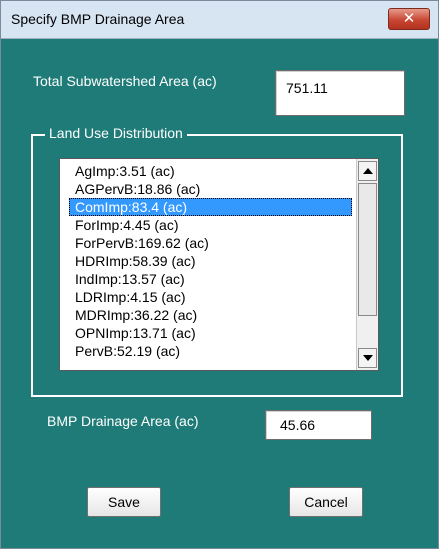 The image size is (440, 550). I want to click on list-item: AgImp:3.51 (ac), so click(212, 171).